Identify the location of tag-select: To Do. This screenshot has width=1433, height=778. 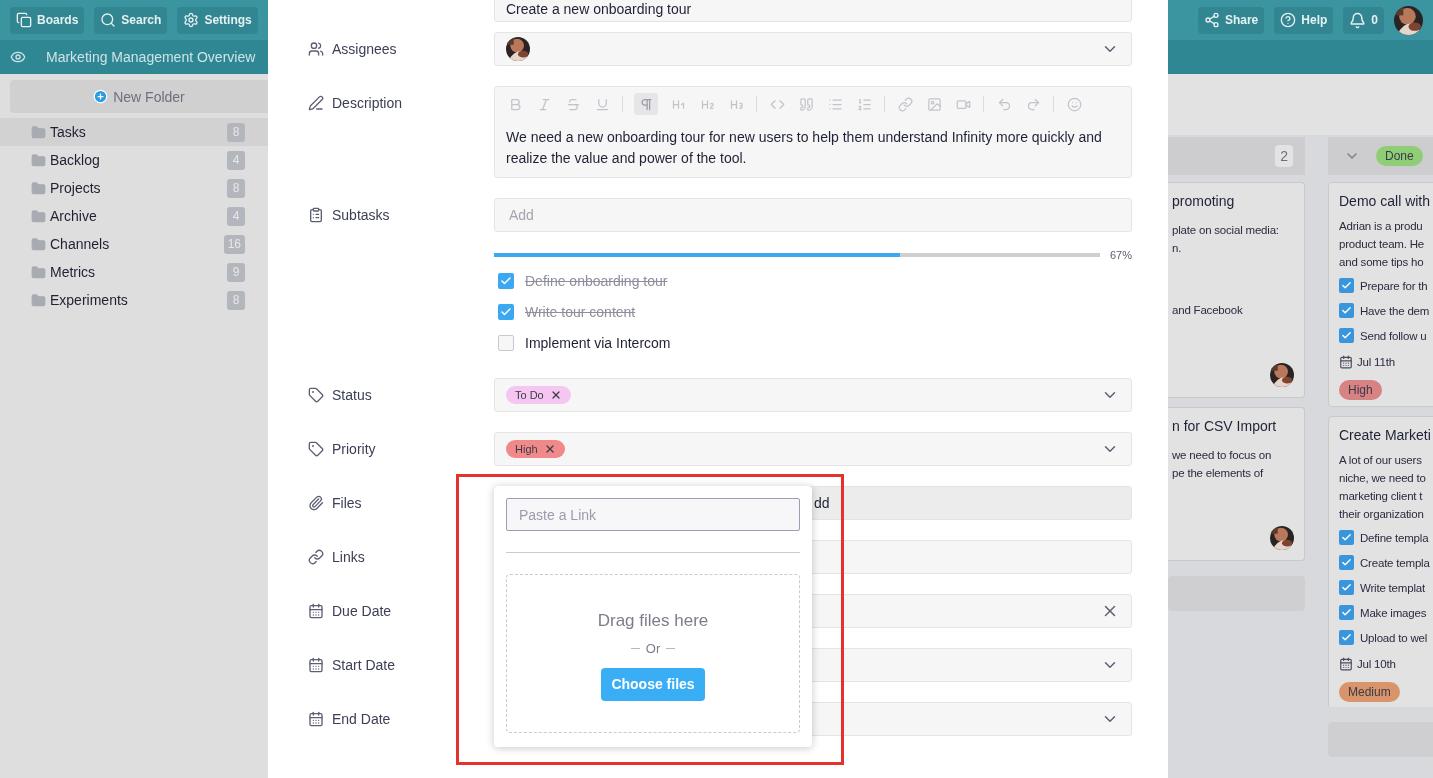
(813, 395).